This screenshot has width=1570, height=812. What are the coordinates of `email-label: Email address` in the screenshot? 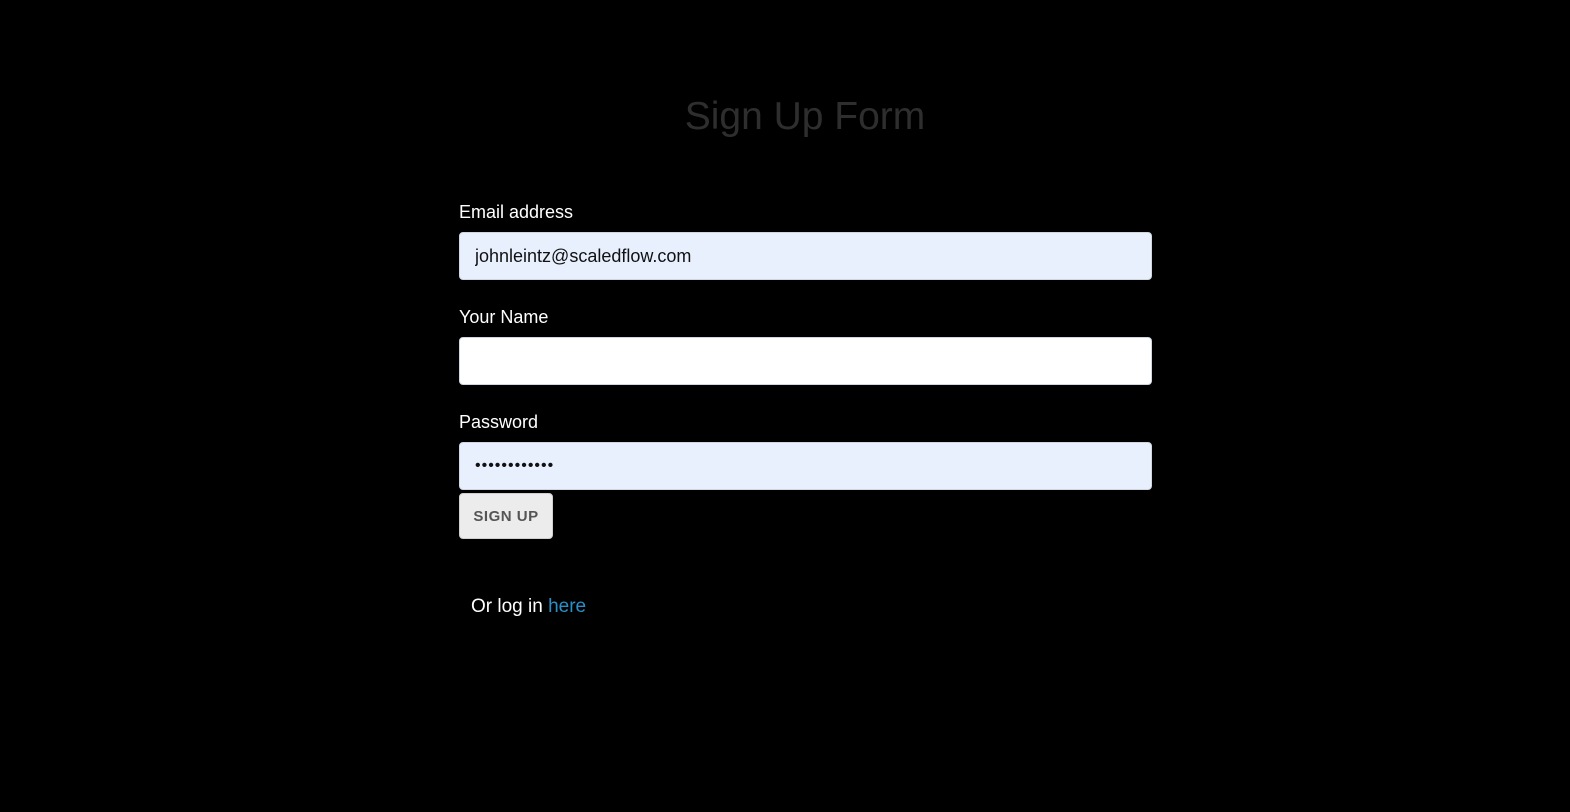 It's located at (516, 212).